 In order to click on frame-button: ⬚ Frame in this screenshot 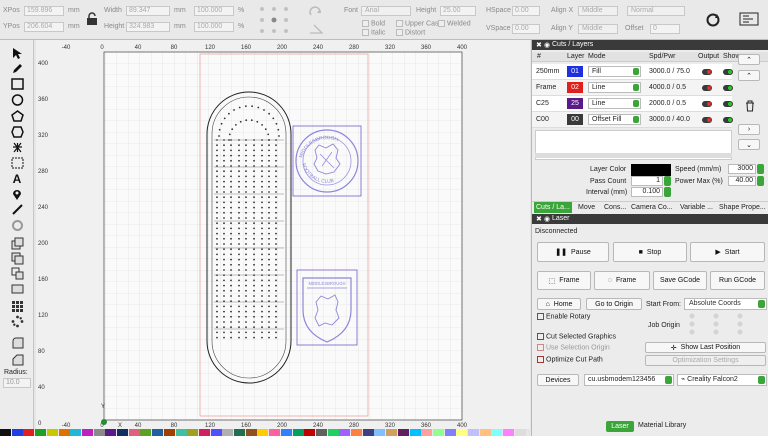, I will do `click(564, 280)`.